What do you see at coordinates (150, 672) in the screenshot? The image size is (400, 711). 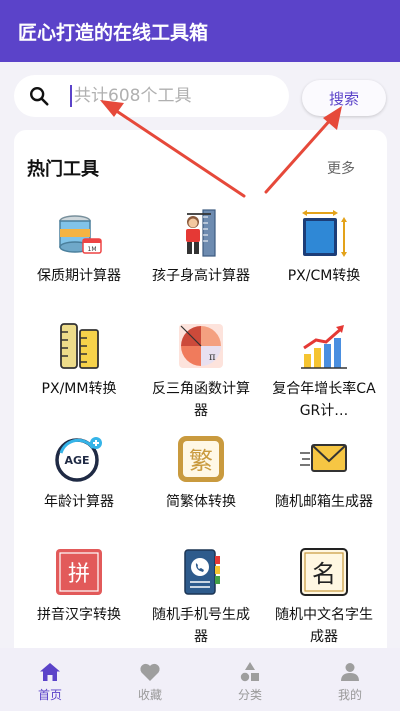 I see `heart-icon` at bounding box center [150, 672].